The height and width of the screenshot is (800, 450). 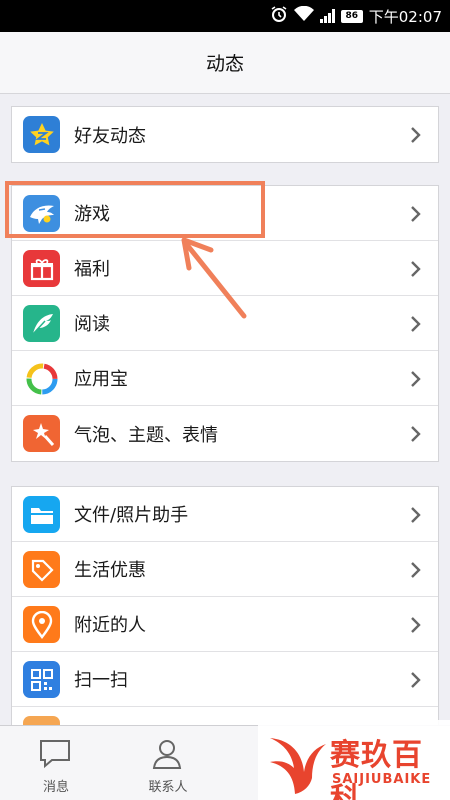 What do you see at coordinates (225, 624) in the screenshot?
I see `menu-item-nearby-people: 附近的人` at bounding box center [225, 624].